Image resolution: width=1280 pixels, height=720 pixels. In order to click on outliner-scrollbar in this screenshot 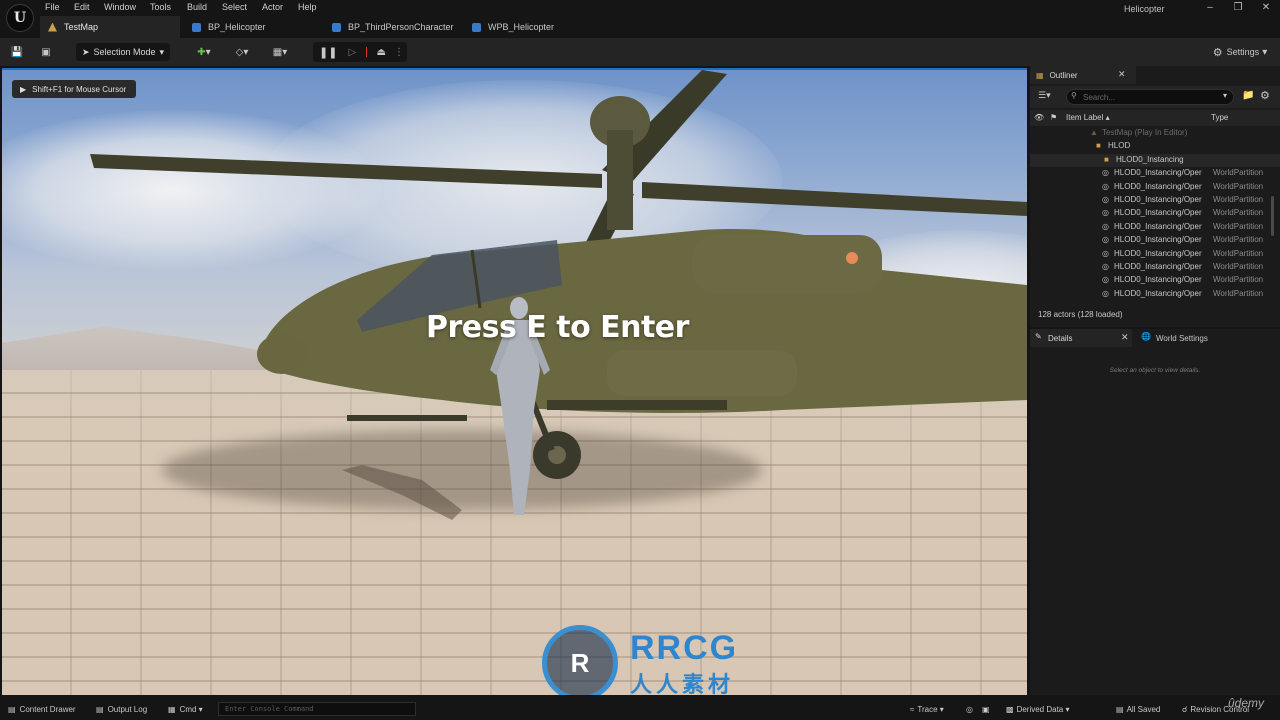, I will do `click(1272, 216)`.